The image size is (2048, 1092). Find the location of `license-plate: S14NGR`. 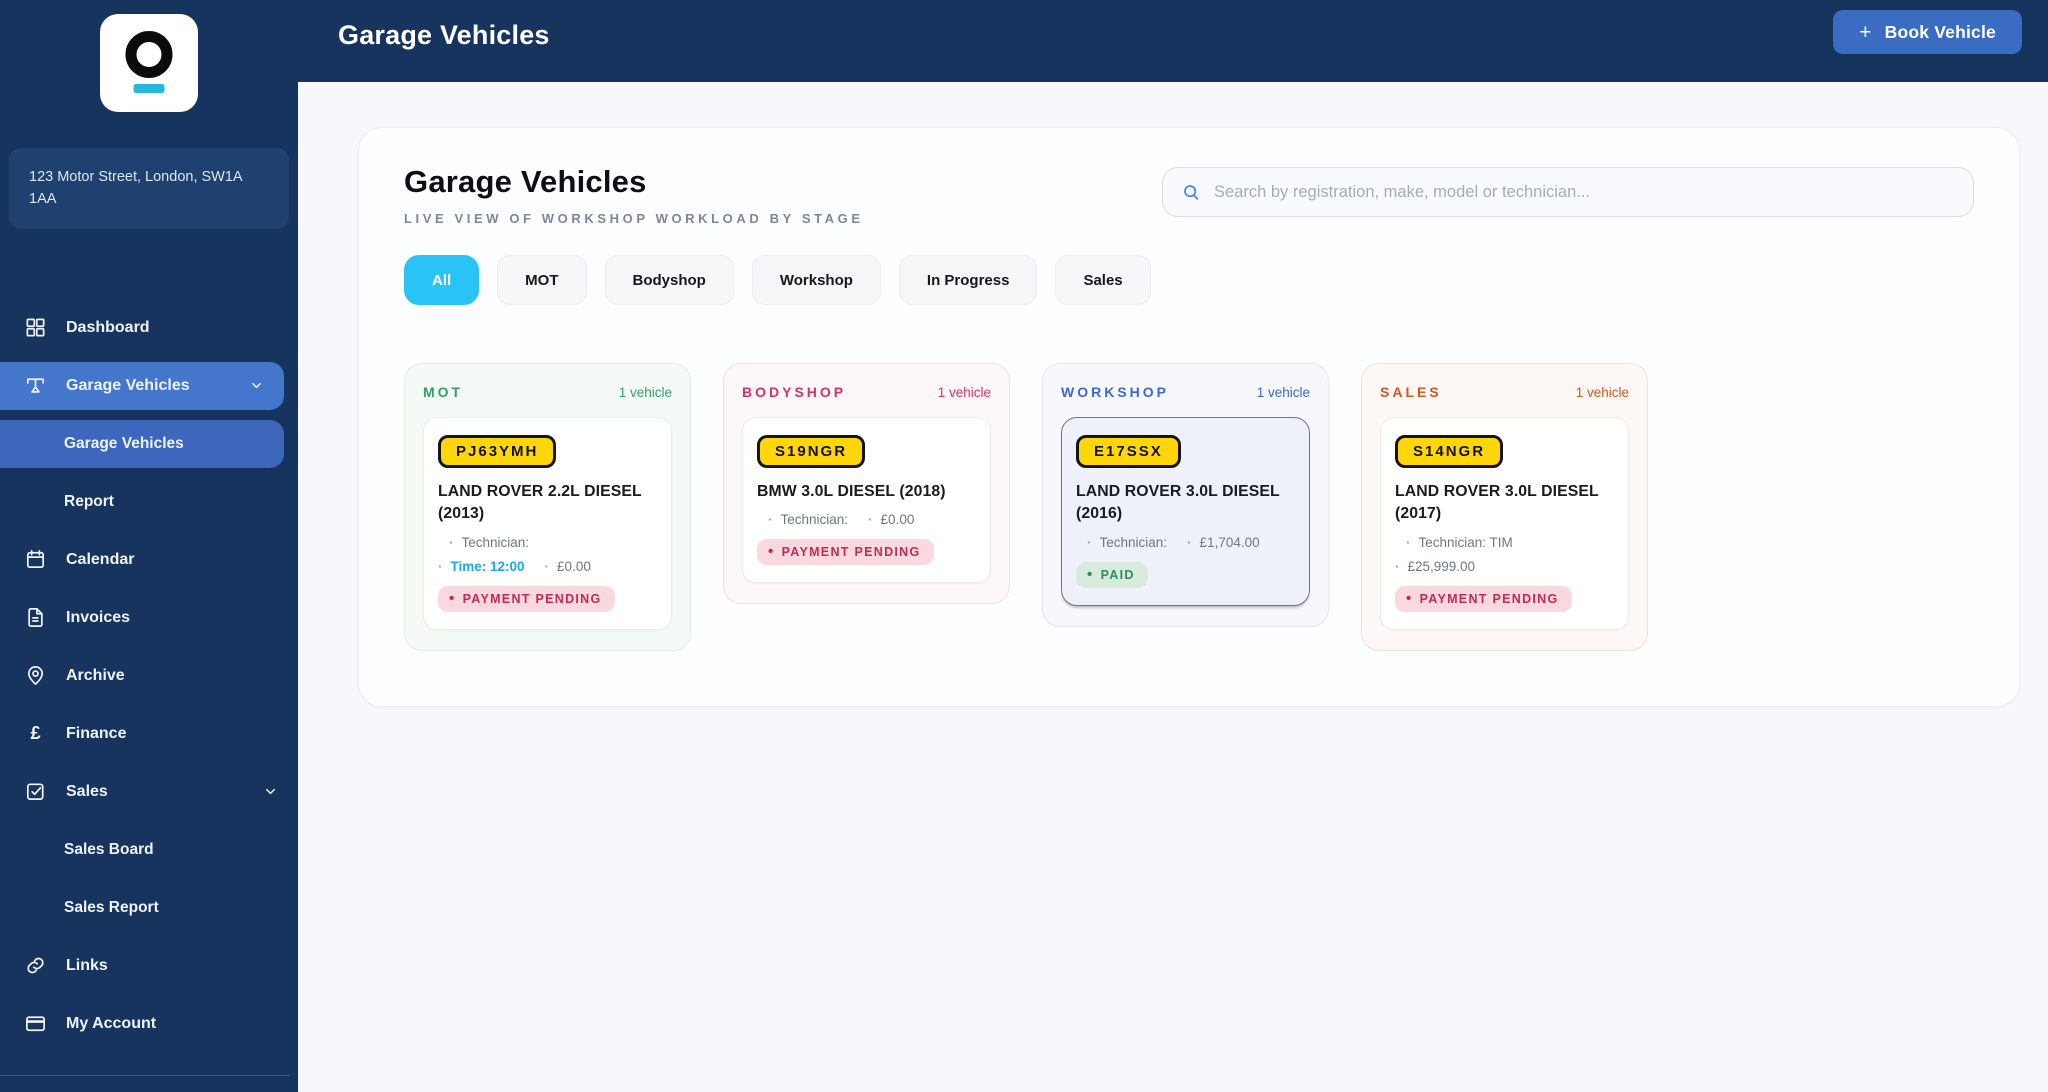

license-plate: S14NGR is located at coordinates (1449, 451).